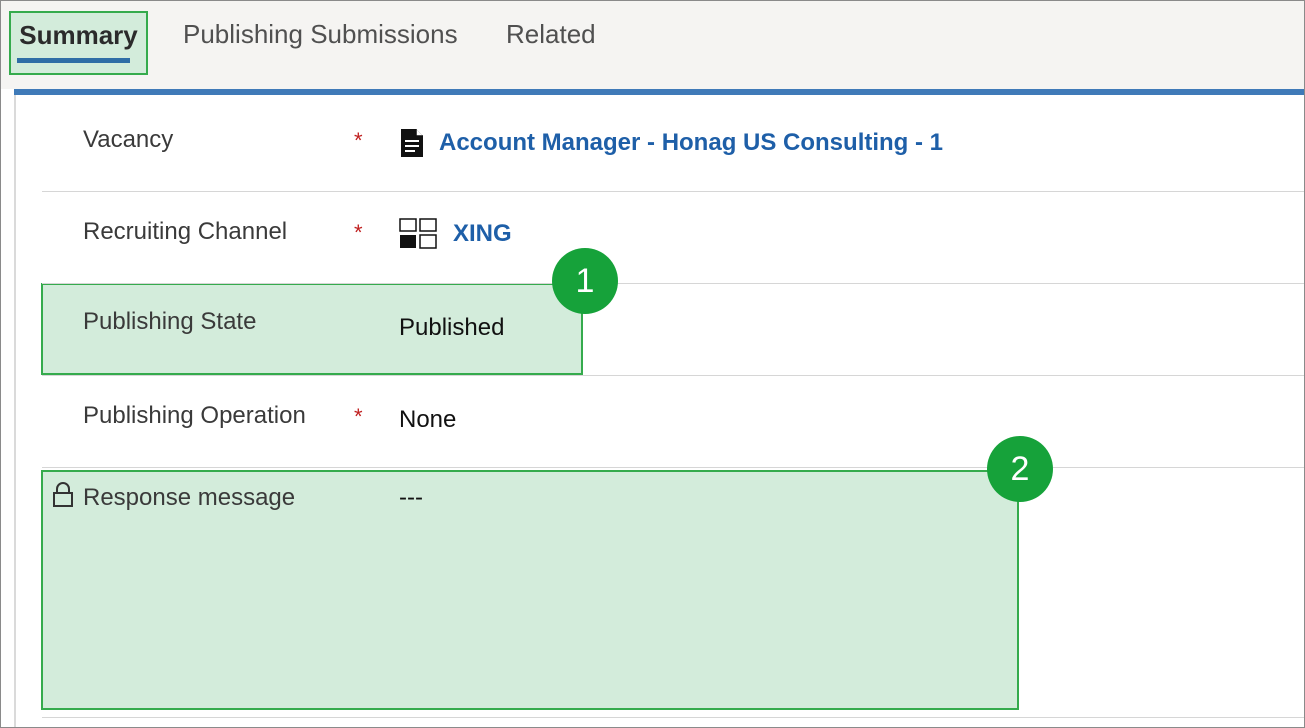  I want to click on recruiting-channel-lookup: XING, so click(455, 234).